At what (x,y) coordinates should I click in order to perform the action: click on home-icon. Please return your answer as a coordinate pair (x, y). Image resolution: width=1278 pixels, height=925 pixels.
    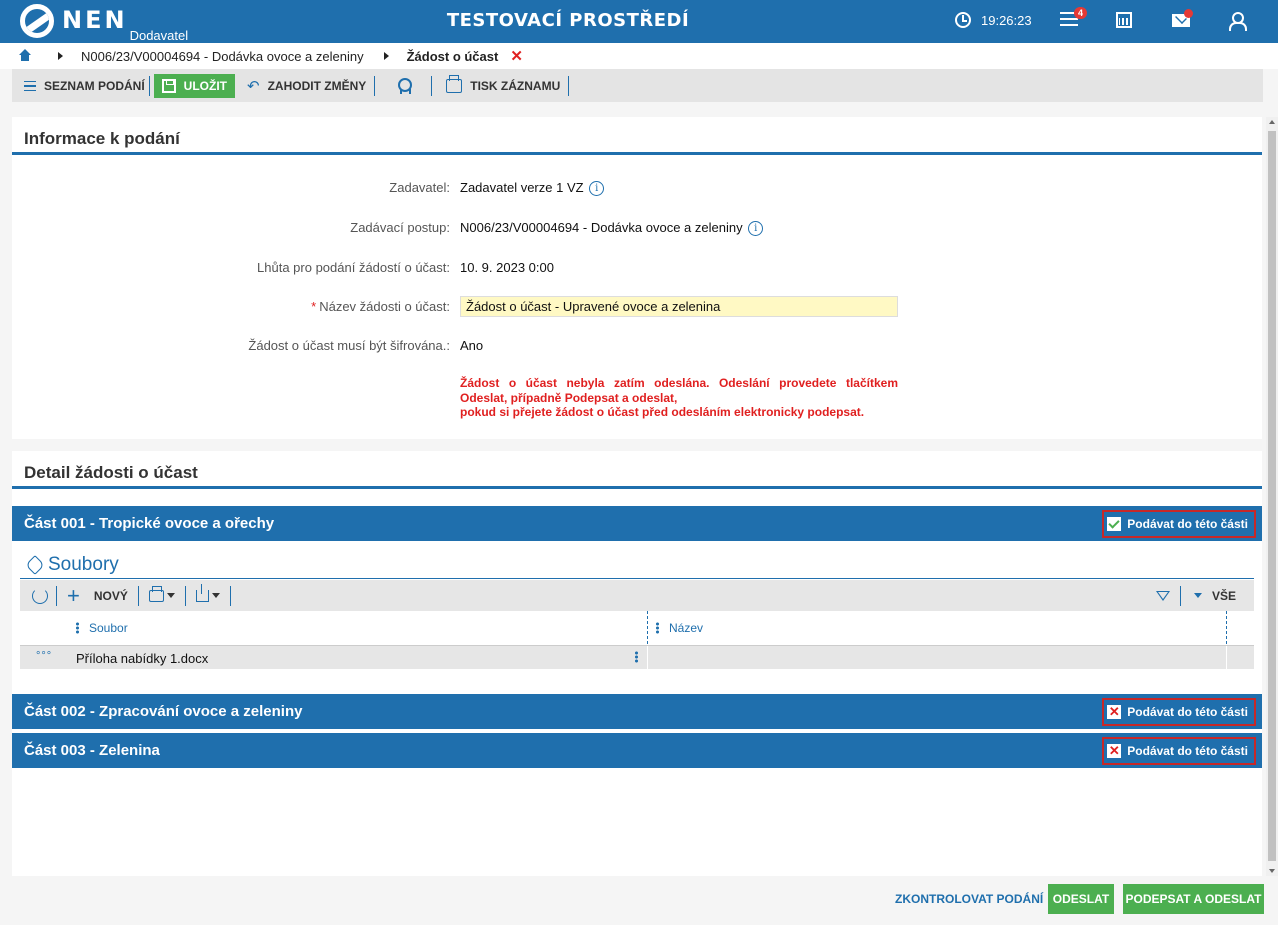
    Looking at the image, I should click on (25, 55).